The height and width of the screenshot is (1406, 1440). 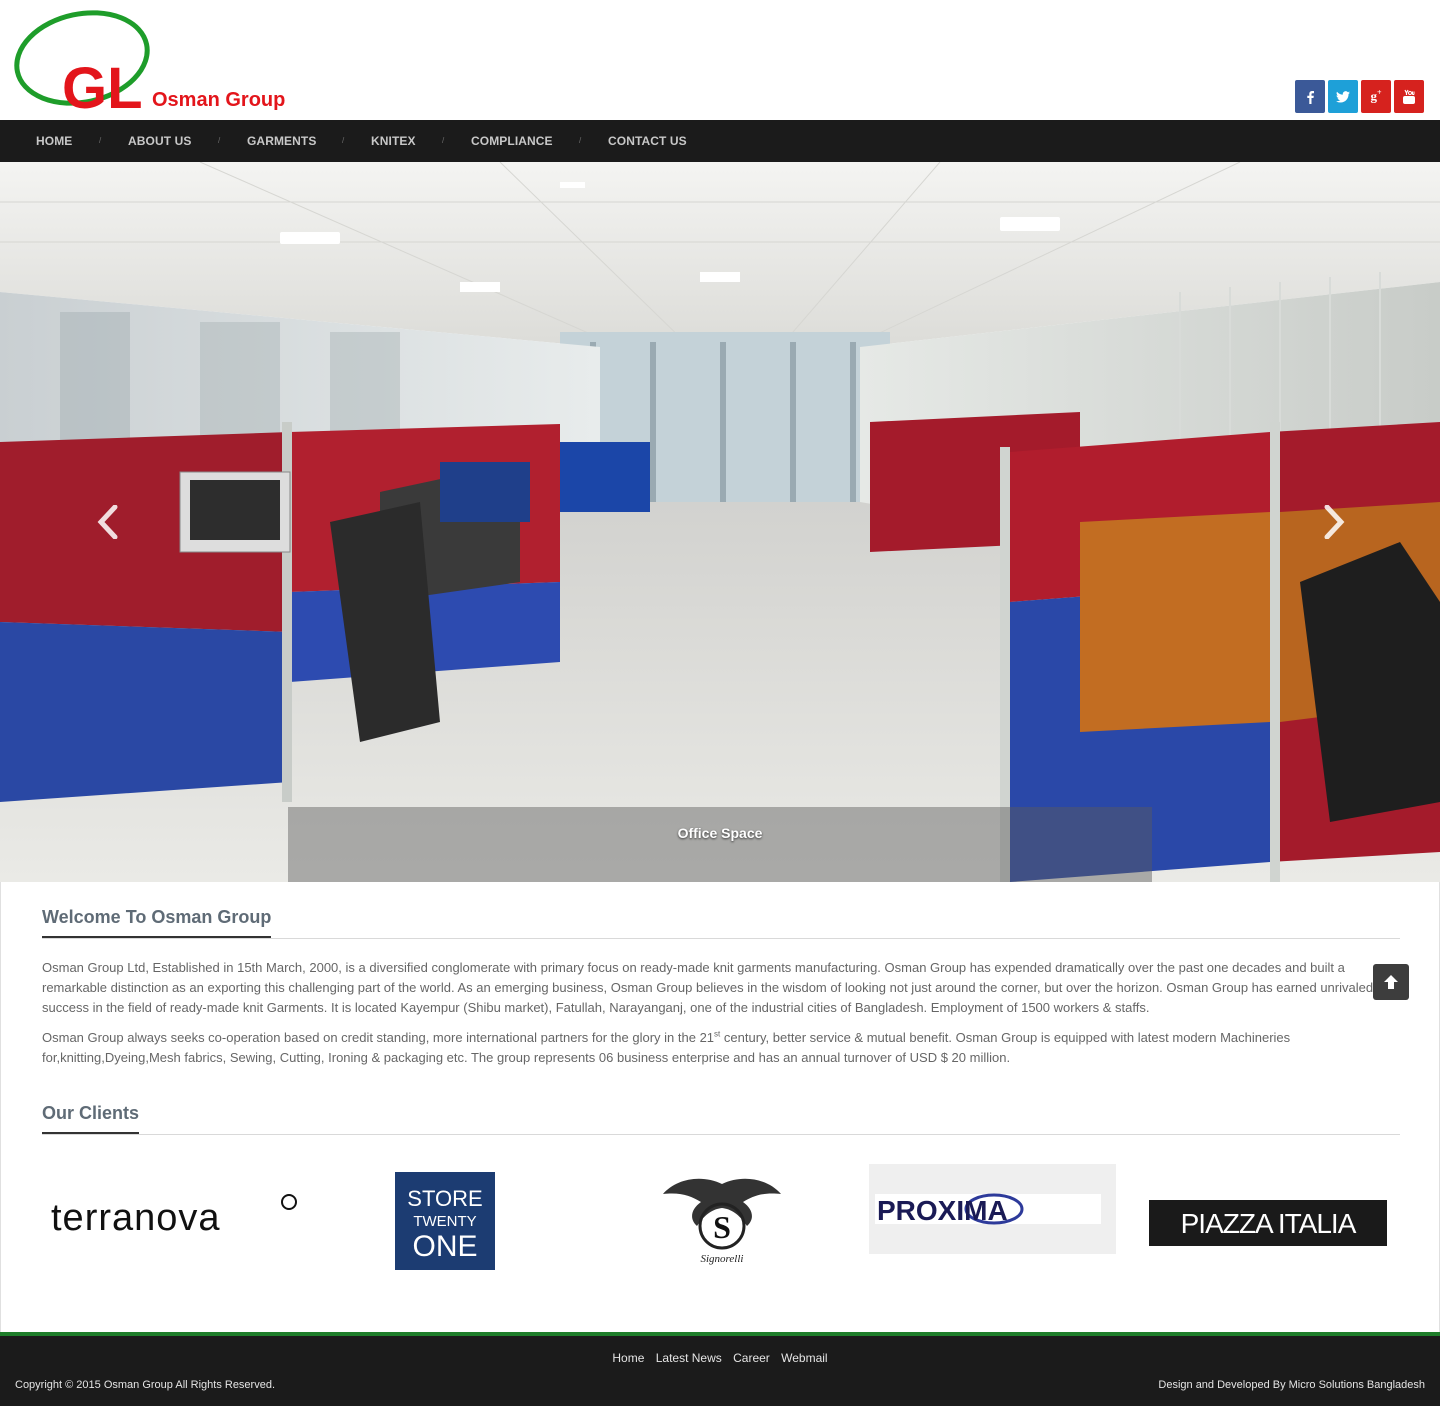 What do you see at coordinates (91, 1113) in the screenshot?
I see `clients-title: Our Clients` at bounding box center [91, 1113].